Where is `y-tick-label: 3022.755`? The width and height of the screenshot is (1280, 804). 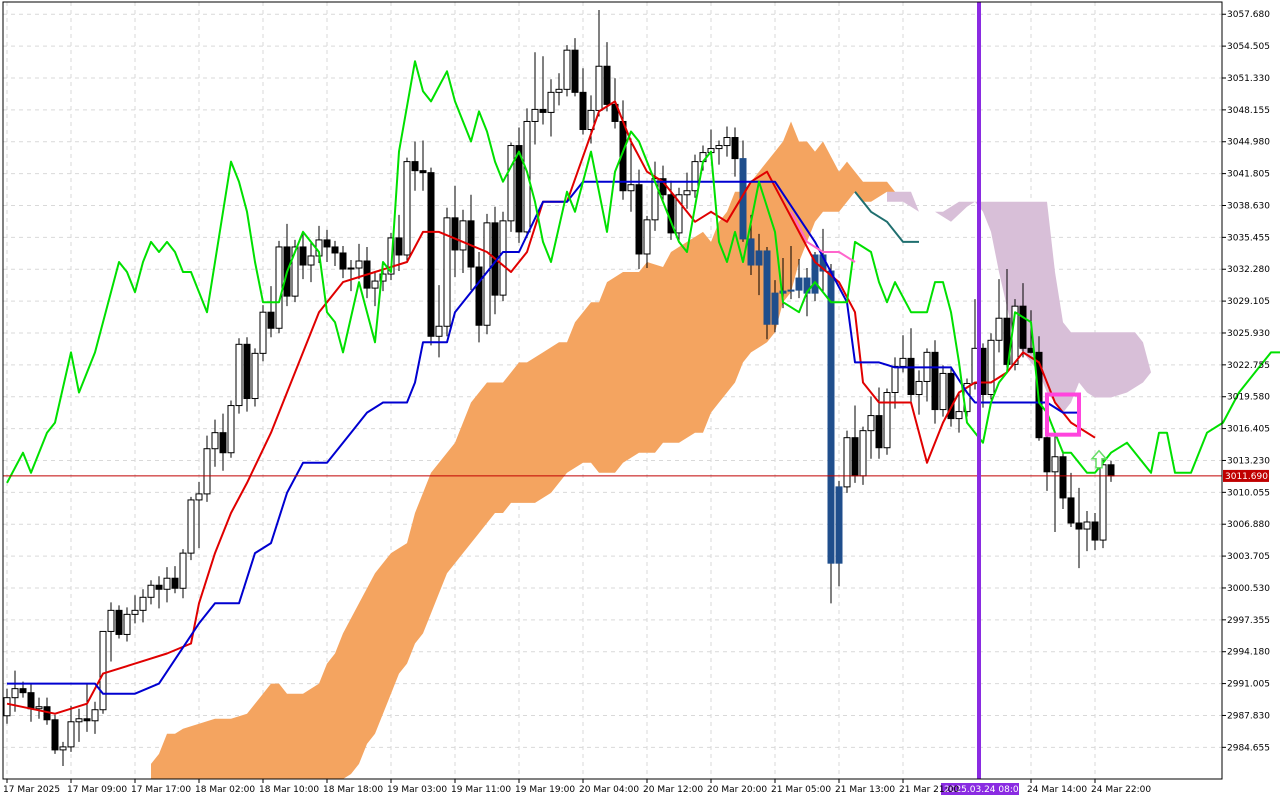
y-tick-label: 3022.755 is located at coordinates (1248, 366).